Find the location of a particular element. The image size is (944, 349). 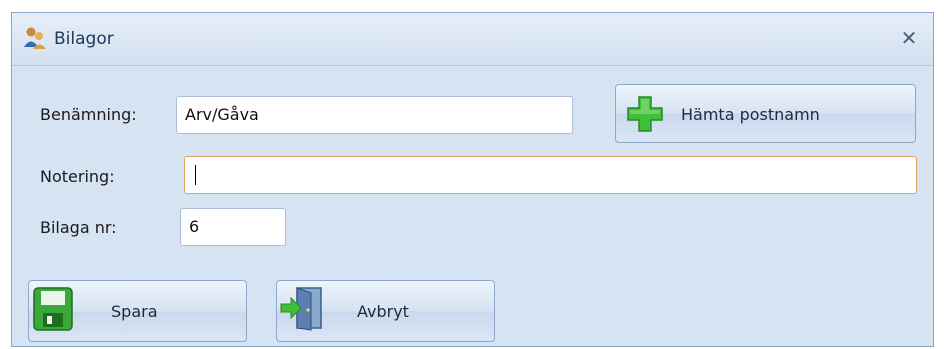

hamta-postnamn-button: Hämta postnamn is located at coordinates (765, 113).